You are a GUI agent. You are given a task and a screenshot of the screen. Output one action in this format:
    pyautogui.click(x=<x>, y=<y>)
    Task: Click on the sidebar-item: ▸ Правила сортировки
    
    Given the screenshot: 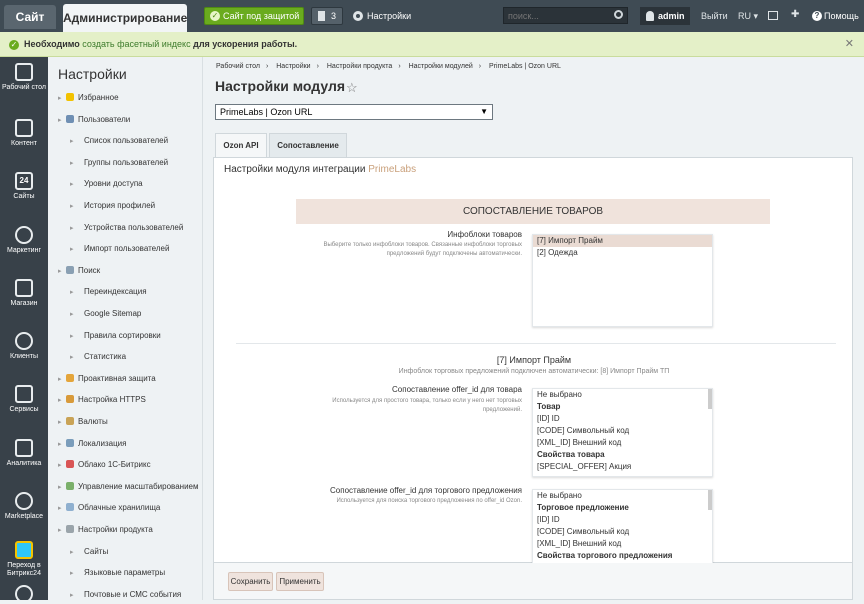 What is the action you would take?
    pyautogui.click(x=115, y=336)
    